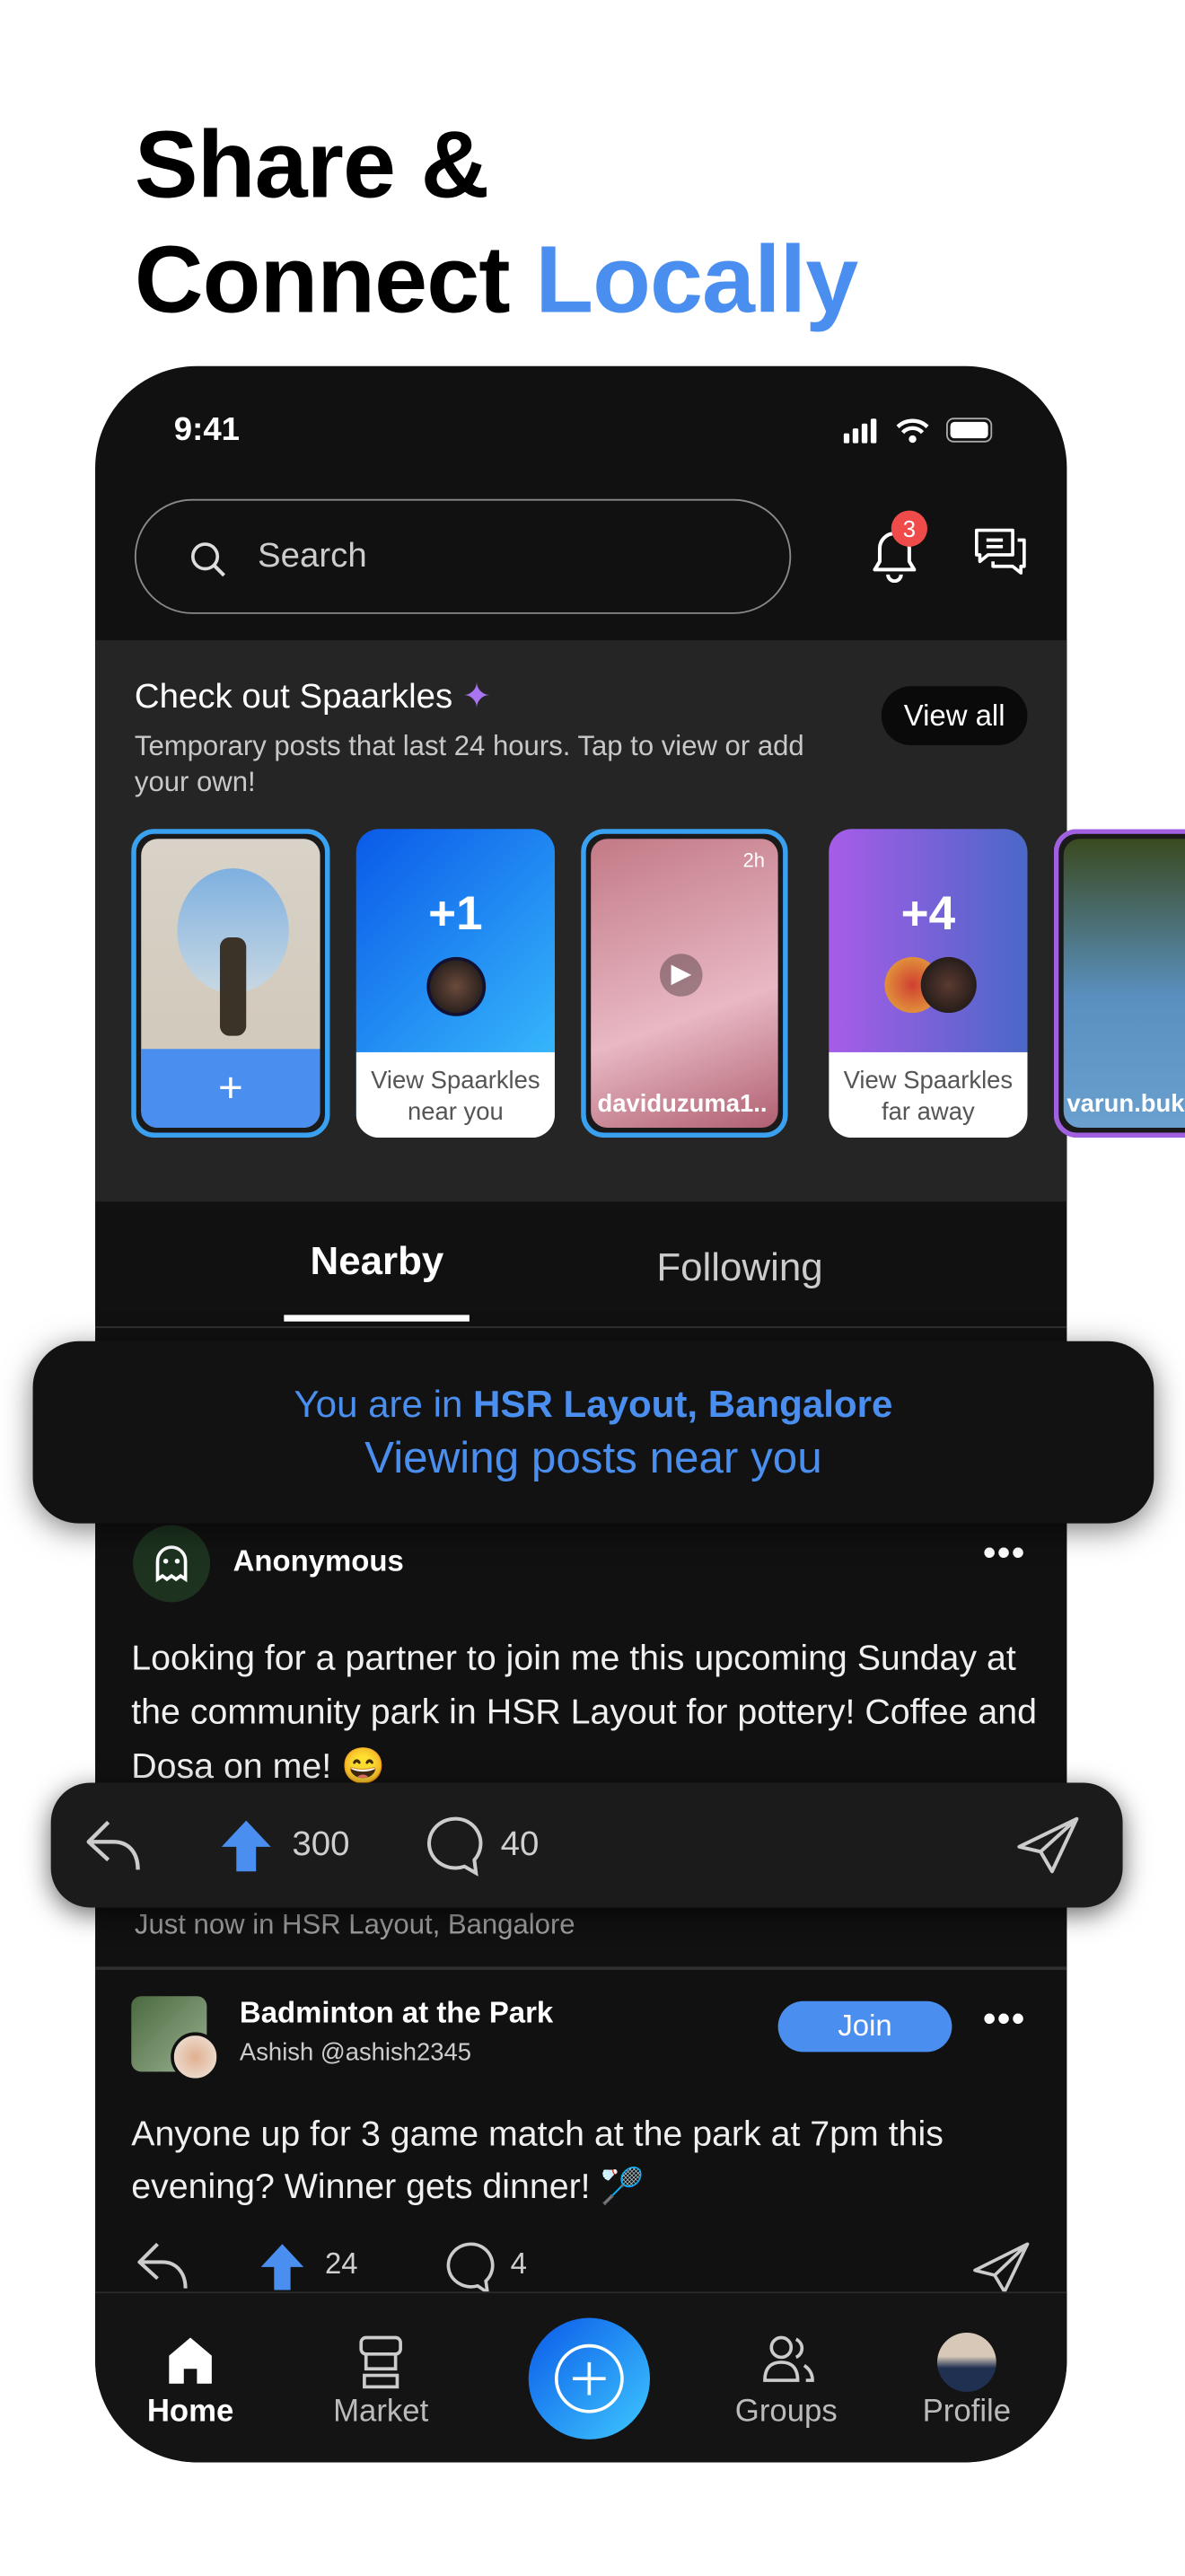  I want to click on sparkles-far-card: +4 View Spaarkles far away, so click(928, 984).